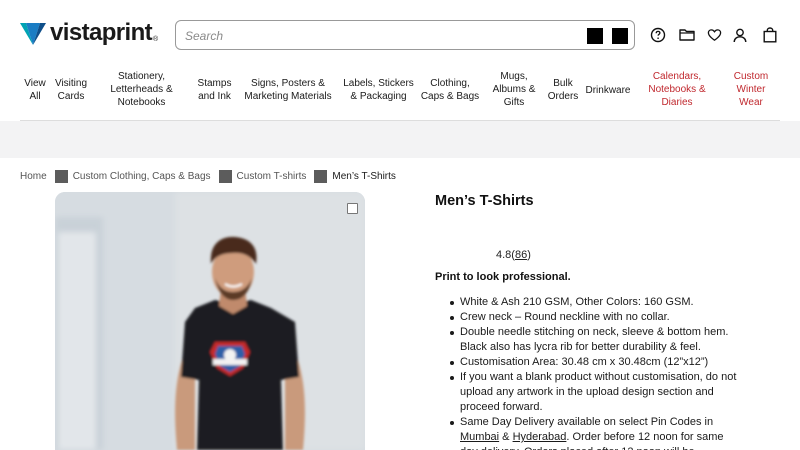 This screenshot has width=800, height=450. I want to click on vistaprint-logo: vistaprint ®, so click(89, 32).